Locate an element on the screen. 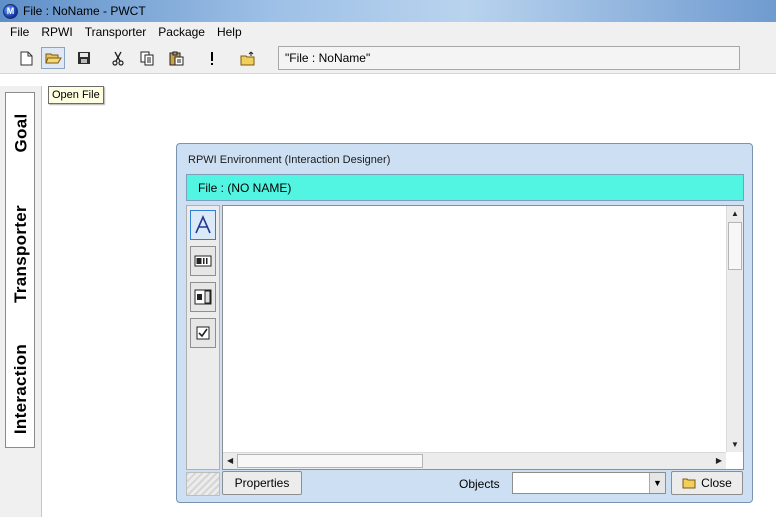 The height and width of the screenshot is (517, 776). horizontal-scrollbar: ◀ ▶ is located at coordinates (474, 460).